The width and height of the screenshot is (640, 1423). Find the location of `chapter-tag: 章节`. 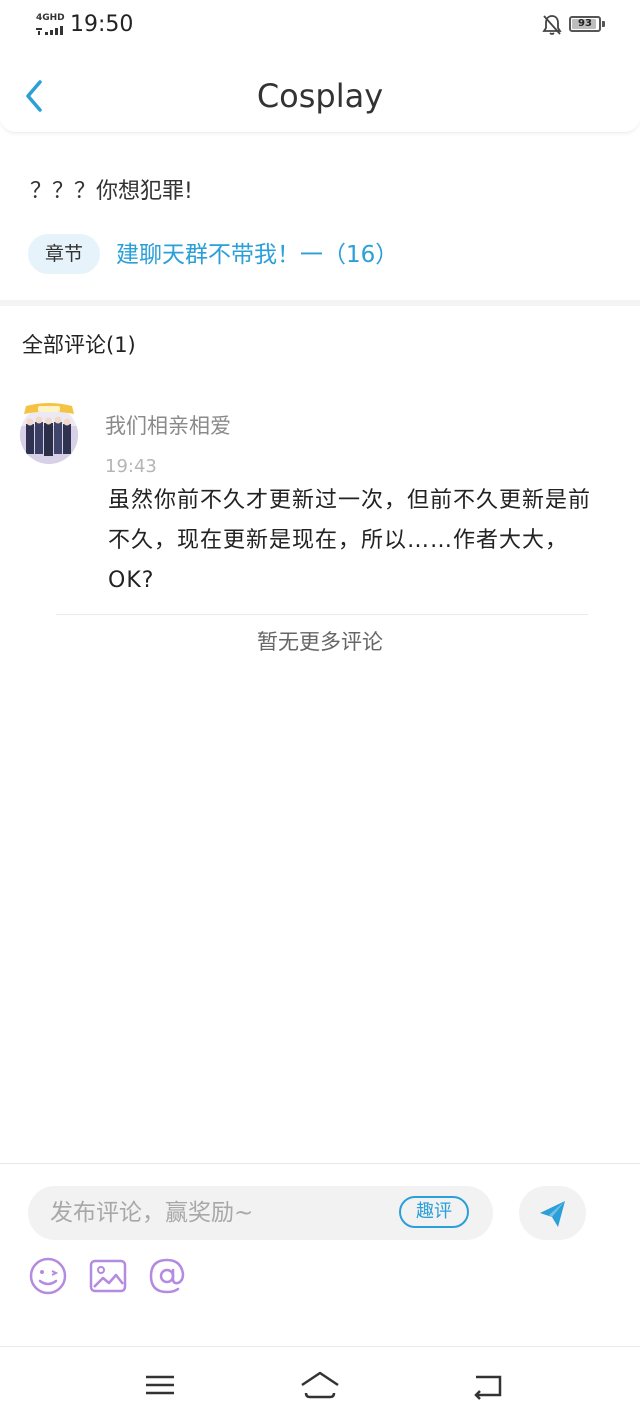

chapter-tag: 章节 is located at coordinates (64, 254).